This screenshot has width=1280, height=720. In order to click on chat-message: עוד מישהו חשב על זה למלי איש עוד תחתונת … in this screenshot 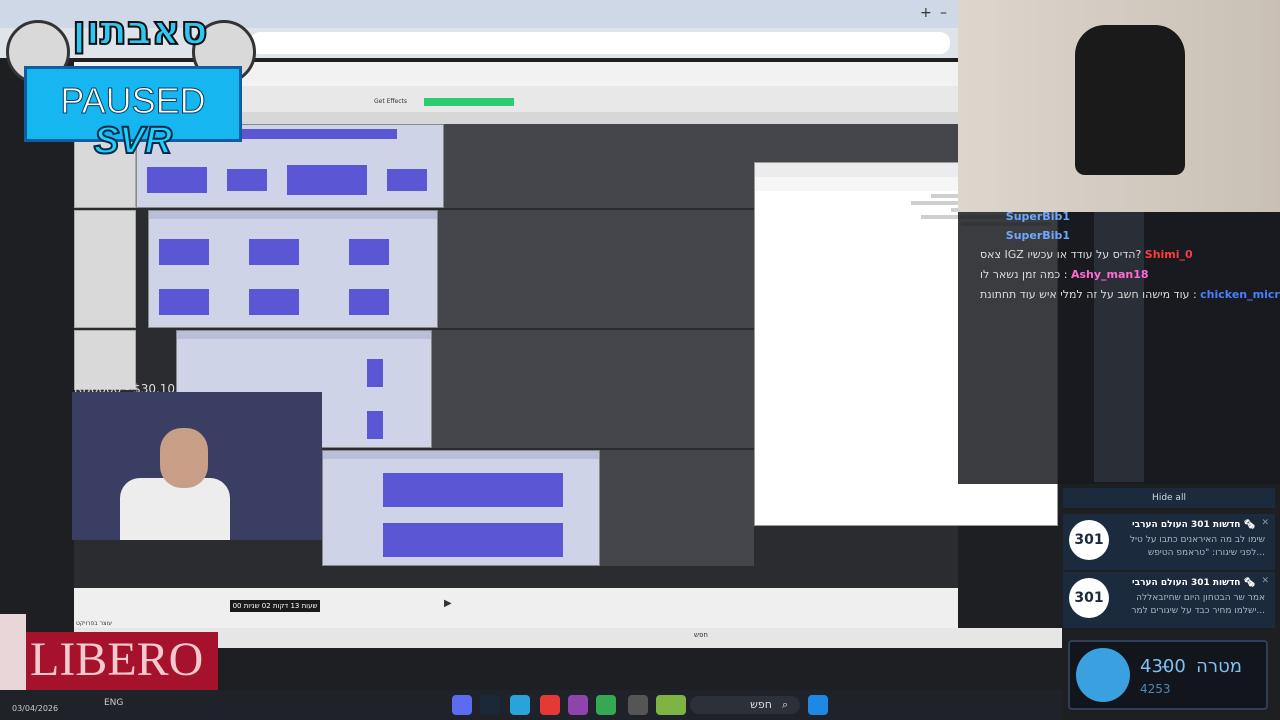, I will do `click(1130, 294)`.